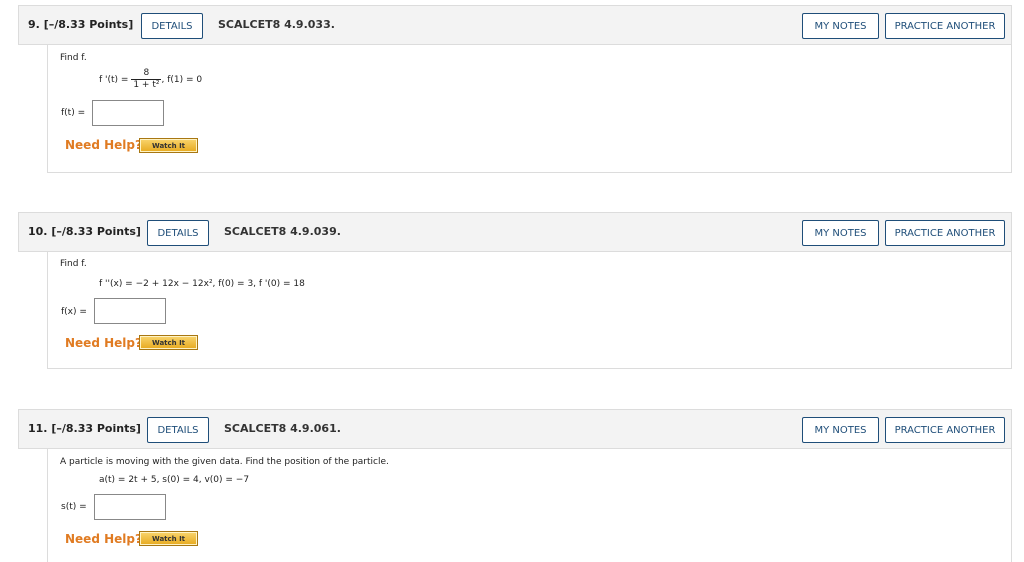 This screenshot has width=1024, height=562. I want to click on problem-code: SCALCET8 4.9.033., so click(276, 24).